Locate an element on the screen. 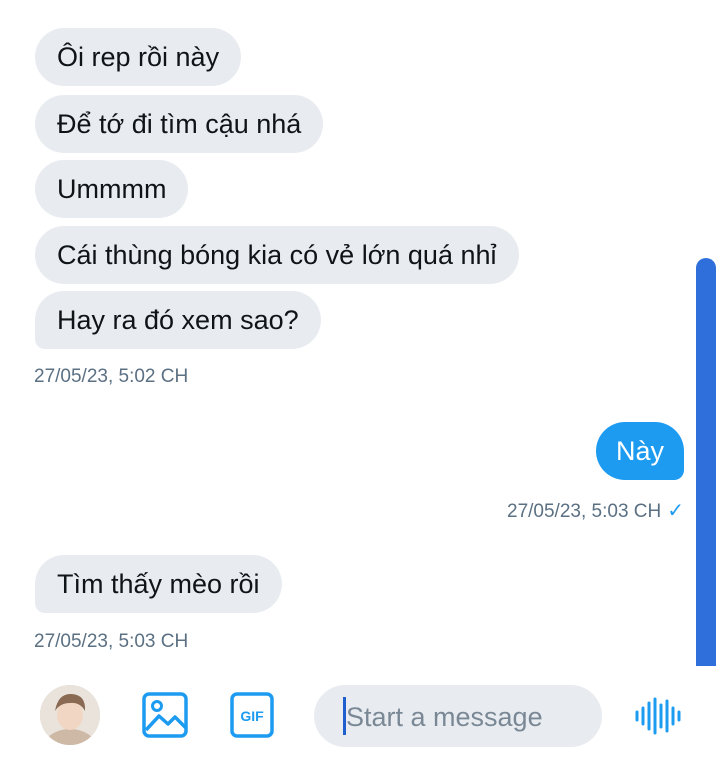  scrollbar is located at coordinates (706, 462).